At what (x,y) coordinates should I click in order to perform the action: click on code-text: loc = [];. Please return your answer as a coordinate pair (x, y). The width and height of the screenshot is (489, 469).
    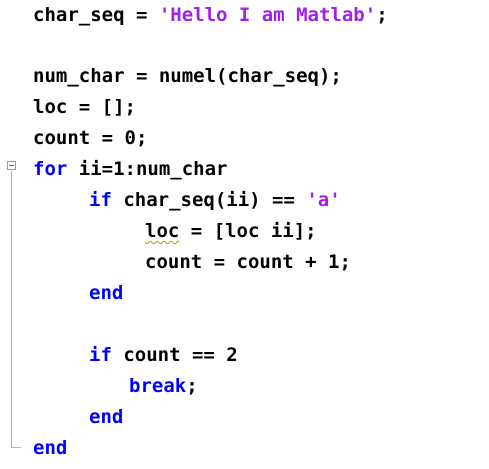
    Looking at the image, I should click on (84, 107).